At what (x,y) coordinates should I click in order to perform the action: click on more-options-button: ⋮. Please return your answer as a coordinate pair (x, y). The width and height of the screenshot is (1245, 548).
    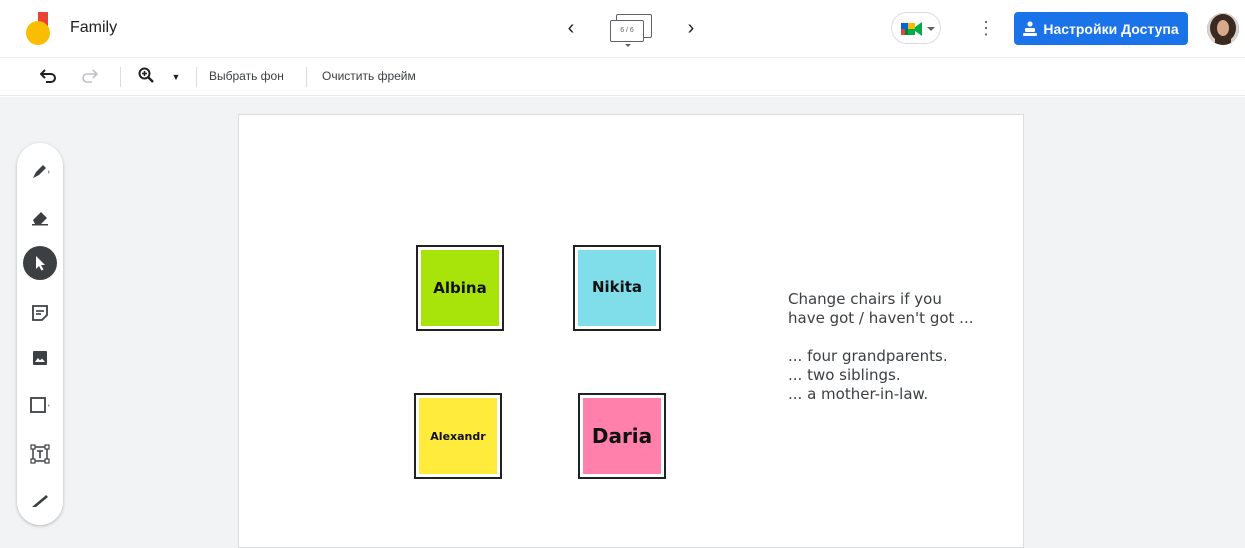
    Looking at the image, I should click on (986, 28).